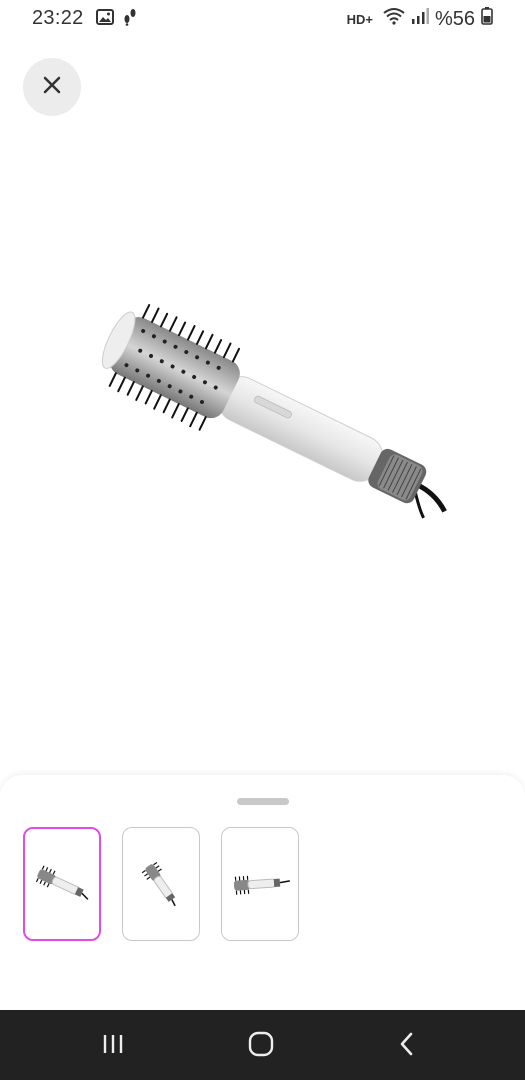 This screenshot has width=525, height=1080. Describe the element at coordinates (263, 801) in the screenshot. I see `sheet-handle` at that location.